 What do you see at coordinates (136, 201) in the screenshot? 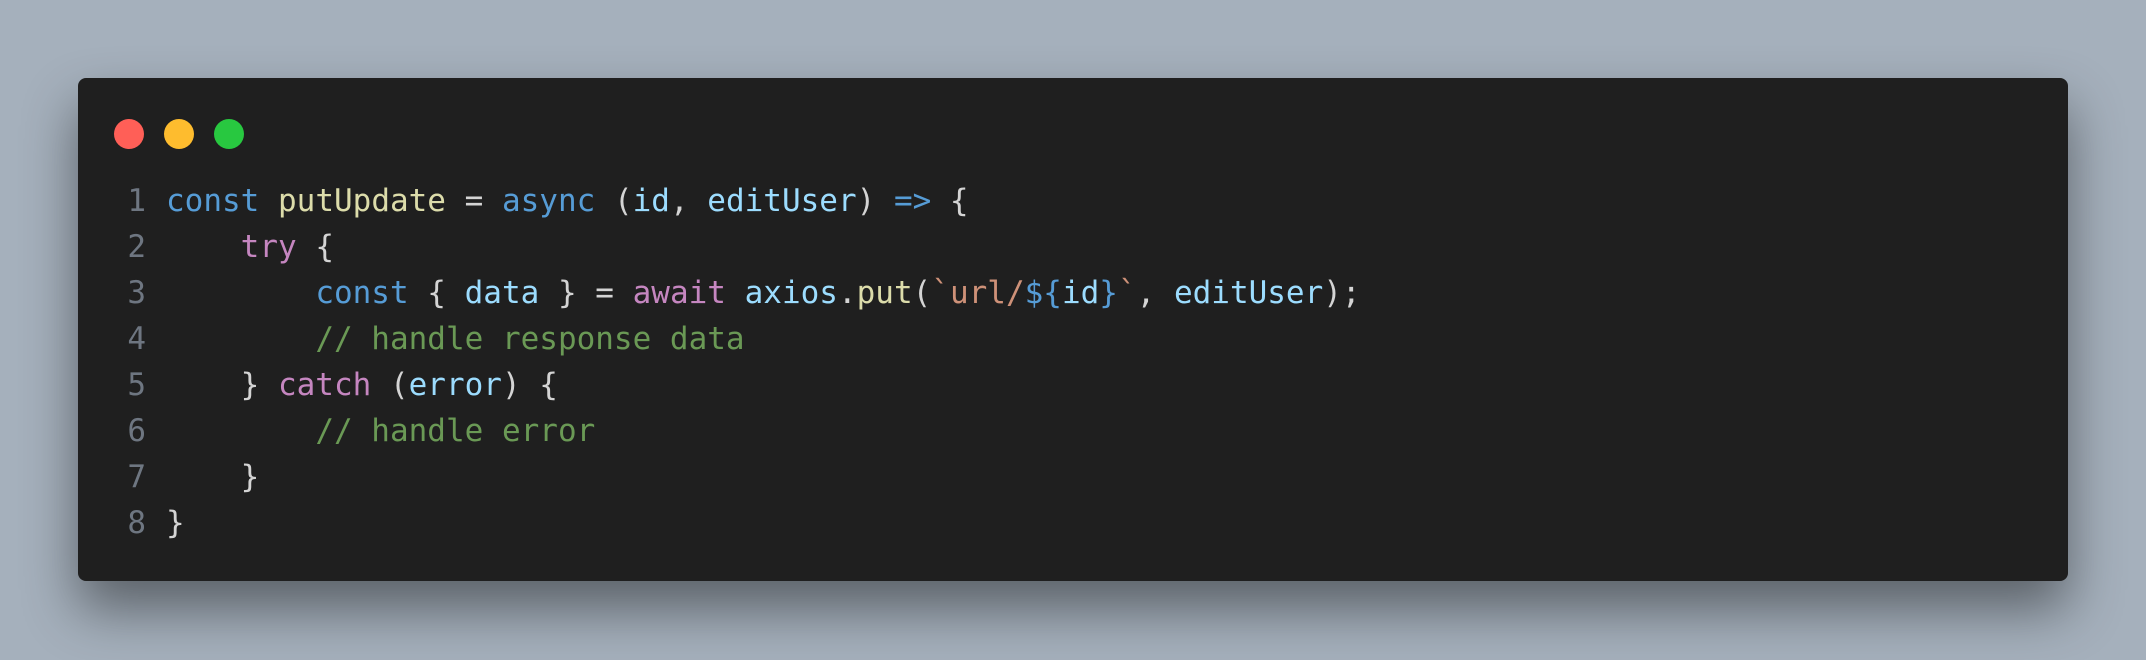
I see `line-number: 1` at bounding box center [136, 201].